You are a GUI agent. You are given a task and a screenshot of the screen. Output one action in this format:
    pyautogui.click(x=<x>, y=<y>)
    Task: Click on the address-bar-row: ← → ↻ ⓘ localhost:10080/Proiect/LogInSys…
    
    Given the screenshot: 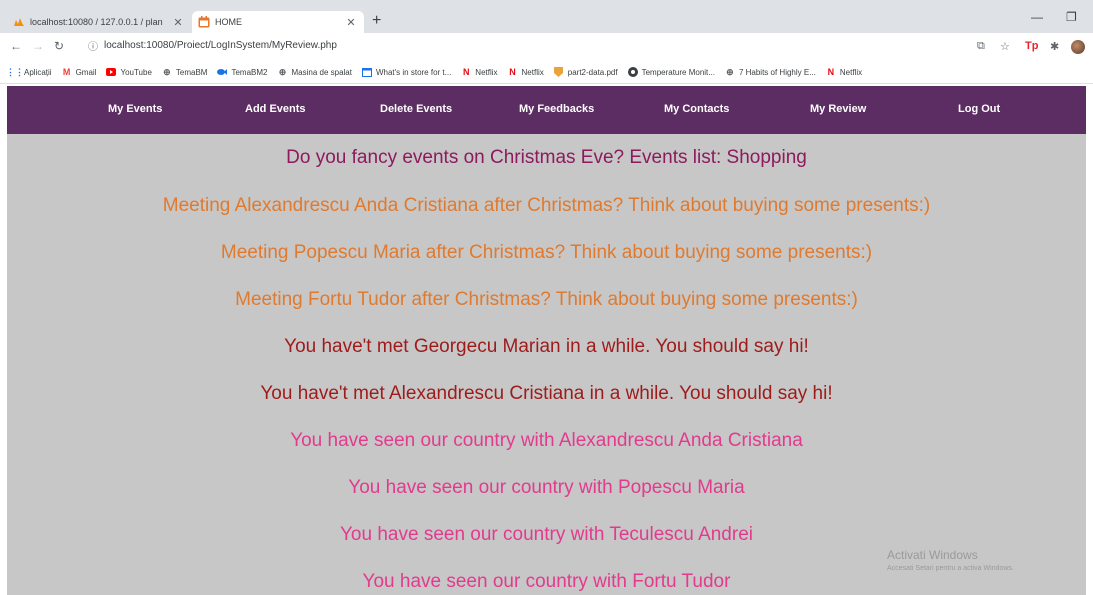 What is the action you would take?
    pyautogui.click(x=546, y=47)
    